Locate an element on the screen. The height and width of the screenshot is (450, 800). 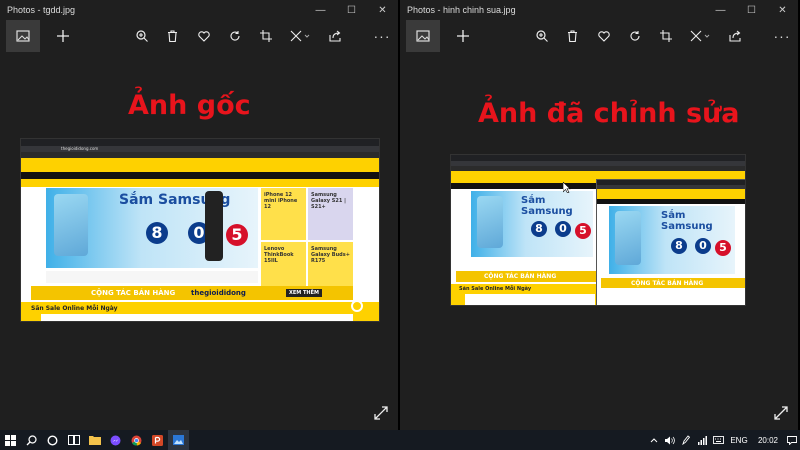
task-view-icon is located at coordinates (73, 440).